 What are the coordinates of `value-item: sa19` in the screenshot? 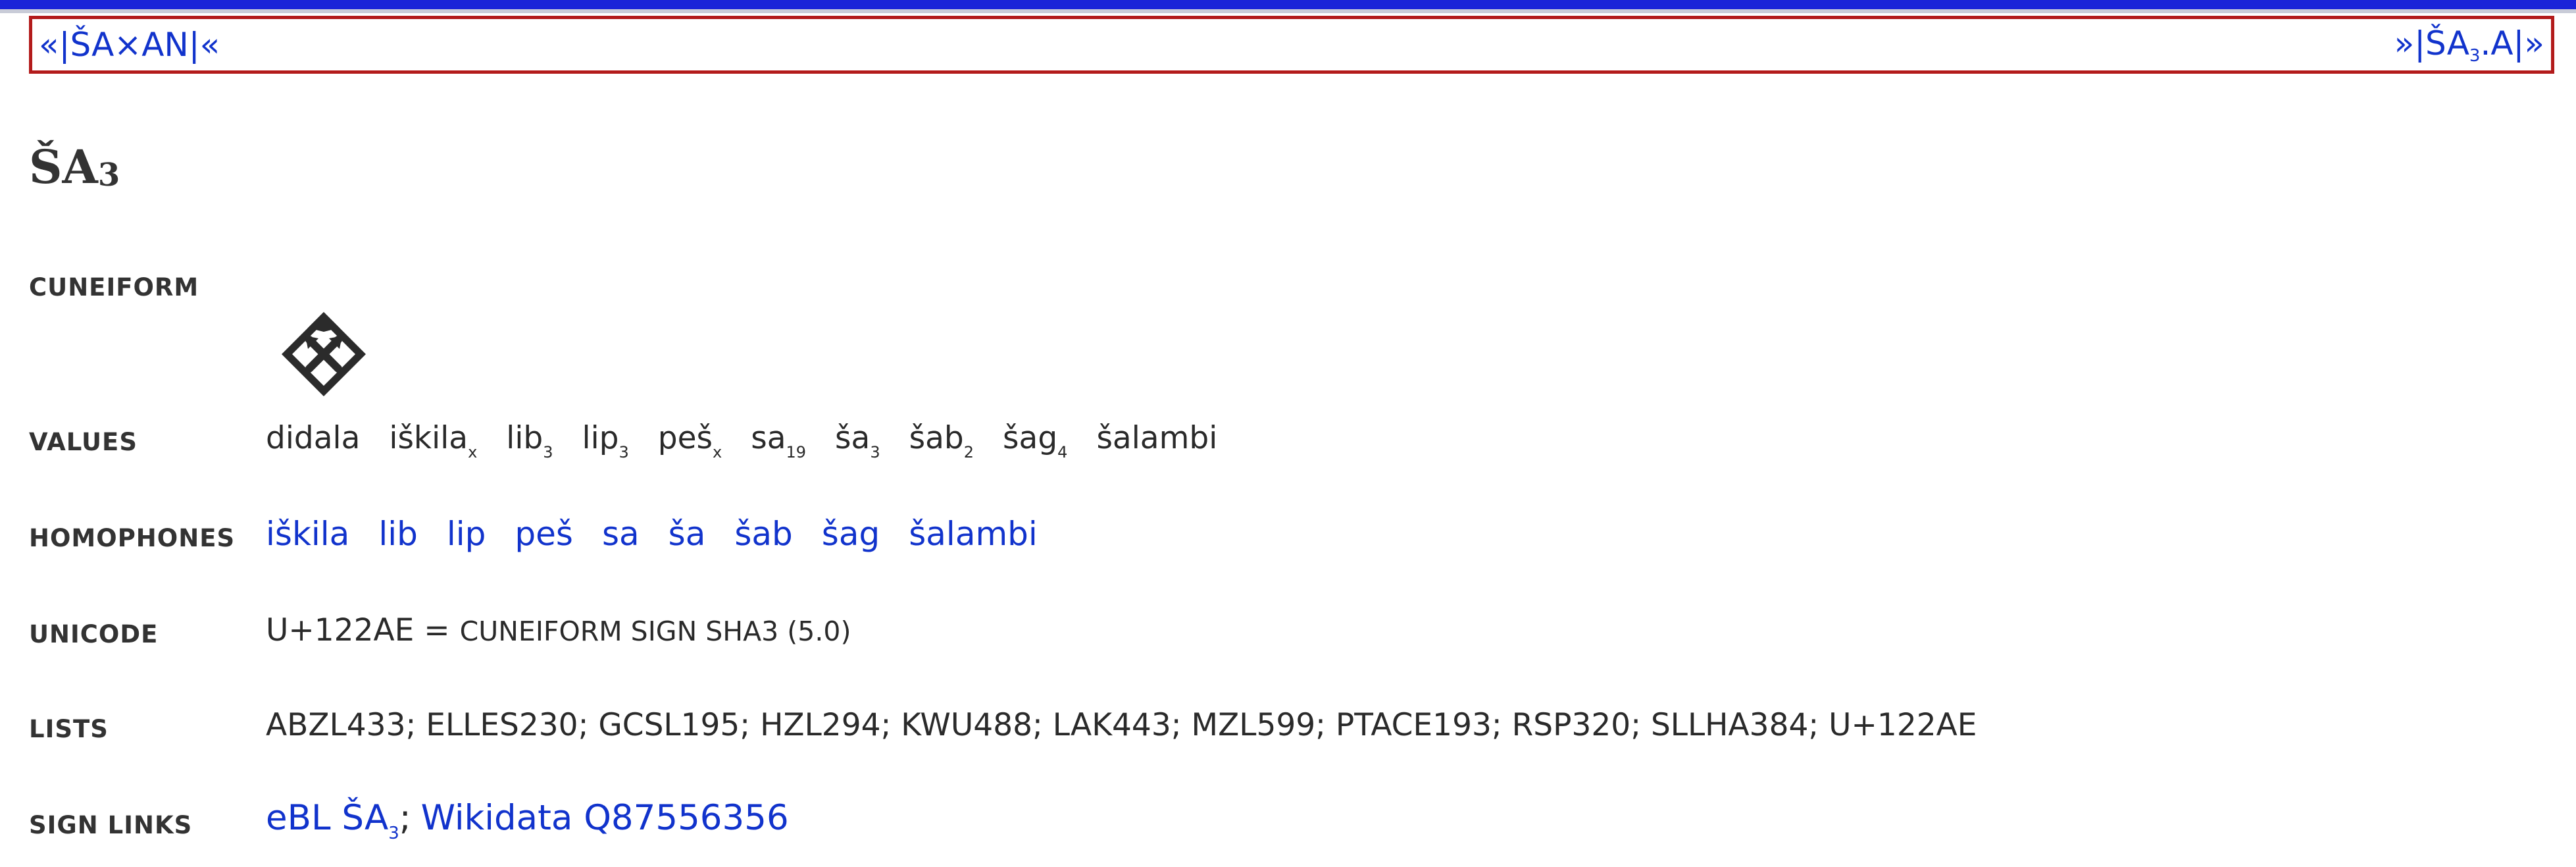 It's located at (778, 440).